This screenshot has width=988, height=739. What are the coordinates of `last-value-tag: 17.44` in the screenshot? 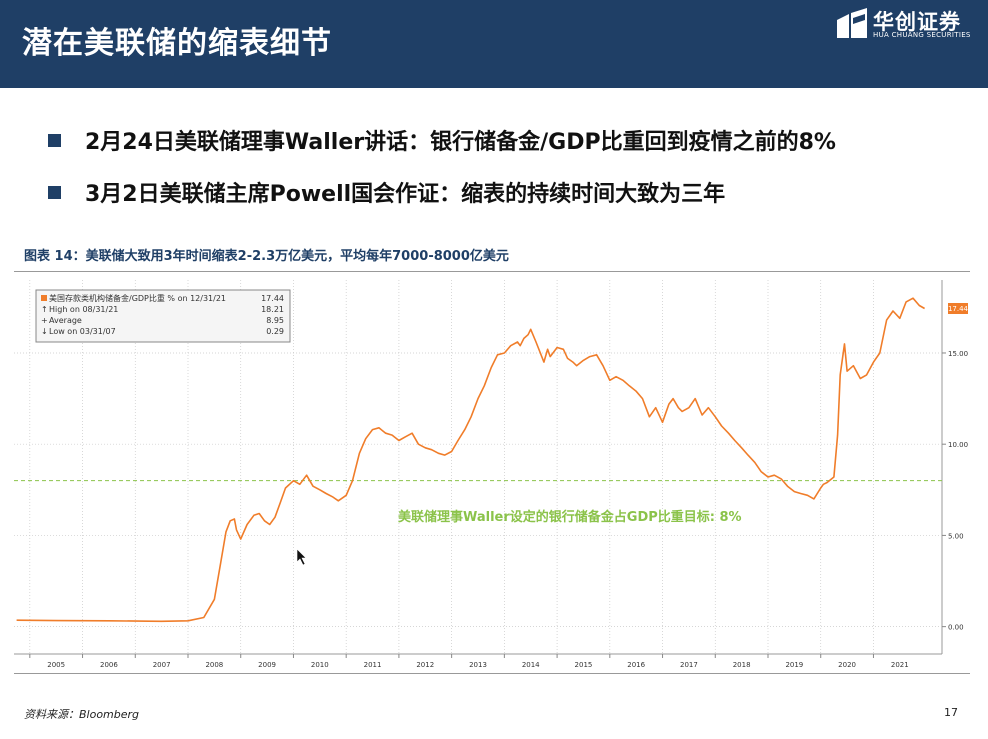 It's located at (958, 308).